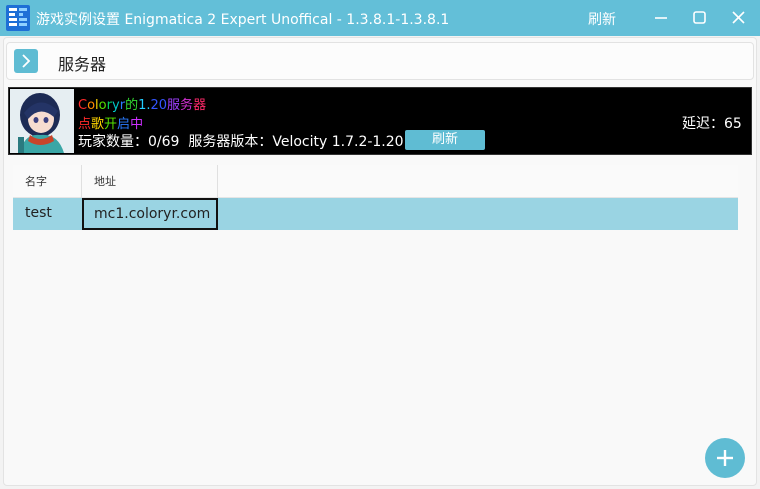 This screenshot has width=760, height=489. Describe the element at coordinates (105, 181) in the screenshot. I see `column-header-address: 地址` at that location.